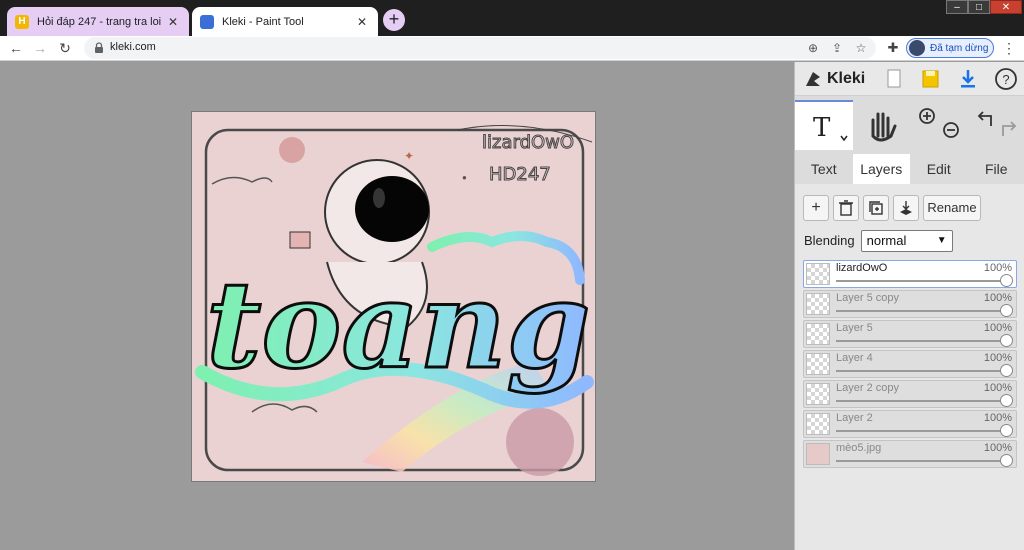 This screenshot has height=550, width=1024. I want to click on download-icon, so click(968, 79).